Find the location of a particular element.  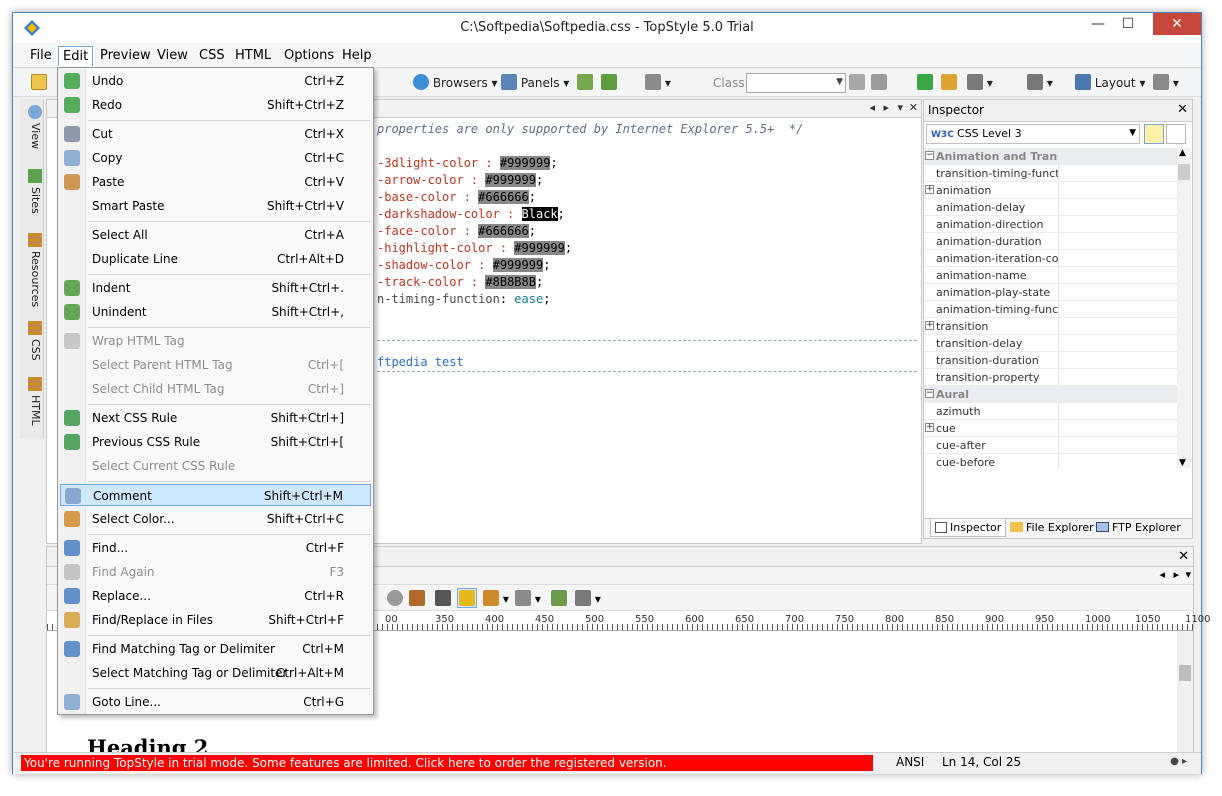

check-icon is located at coordinates (925, 83).